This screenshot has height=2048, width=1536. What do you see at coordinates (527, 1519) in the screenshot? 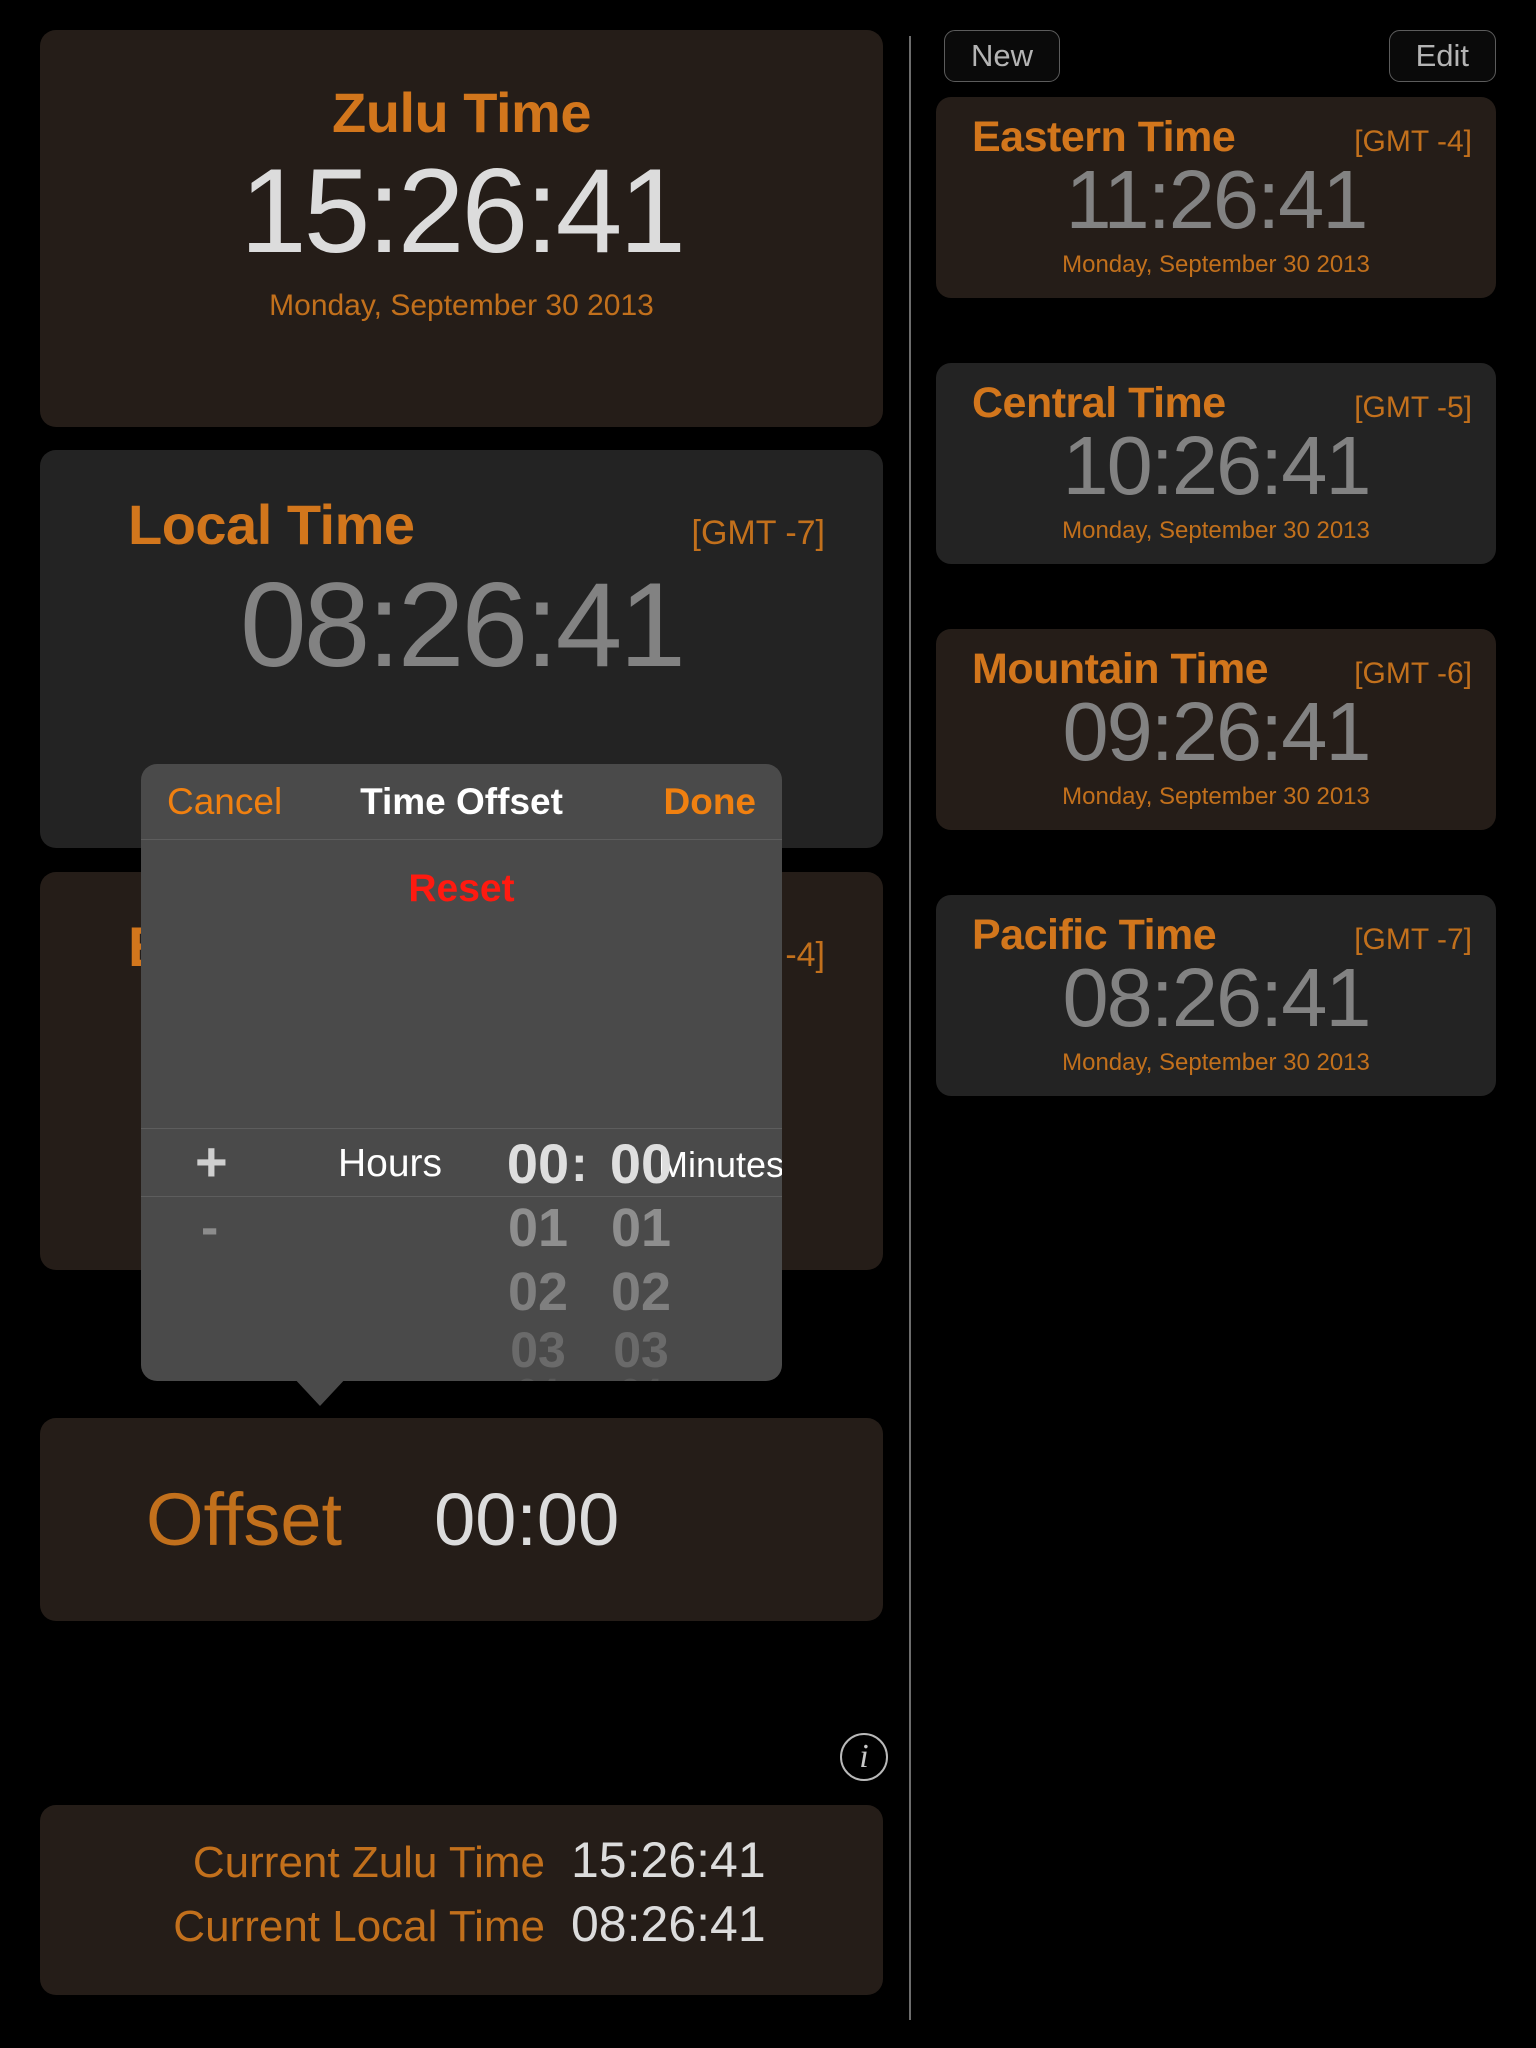
I see `offset-value: 00:00` at bounding box center [527, 1519].